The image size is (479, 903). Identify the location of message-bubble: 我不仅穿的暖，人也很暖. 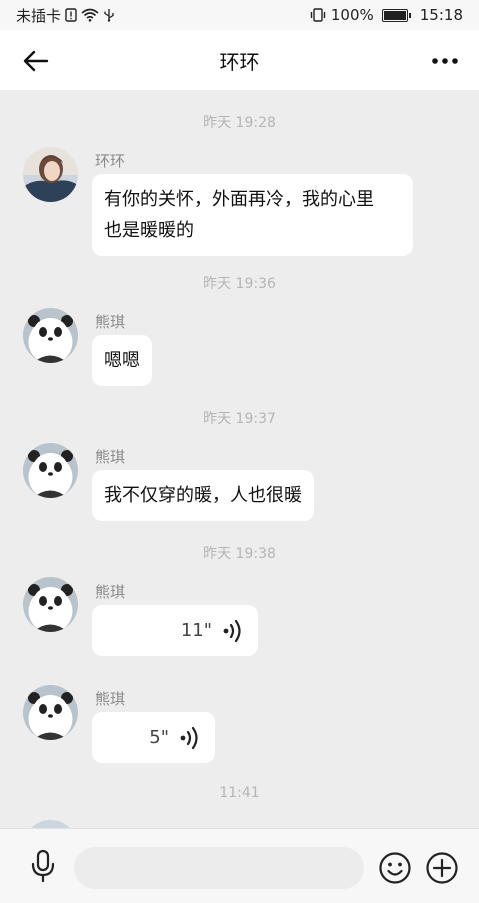
(203, 495).